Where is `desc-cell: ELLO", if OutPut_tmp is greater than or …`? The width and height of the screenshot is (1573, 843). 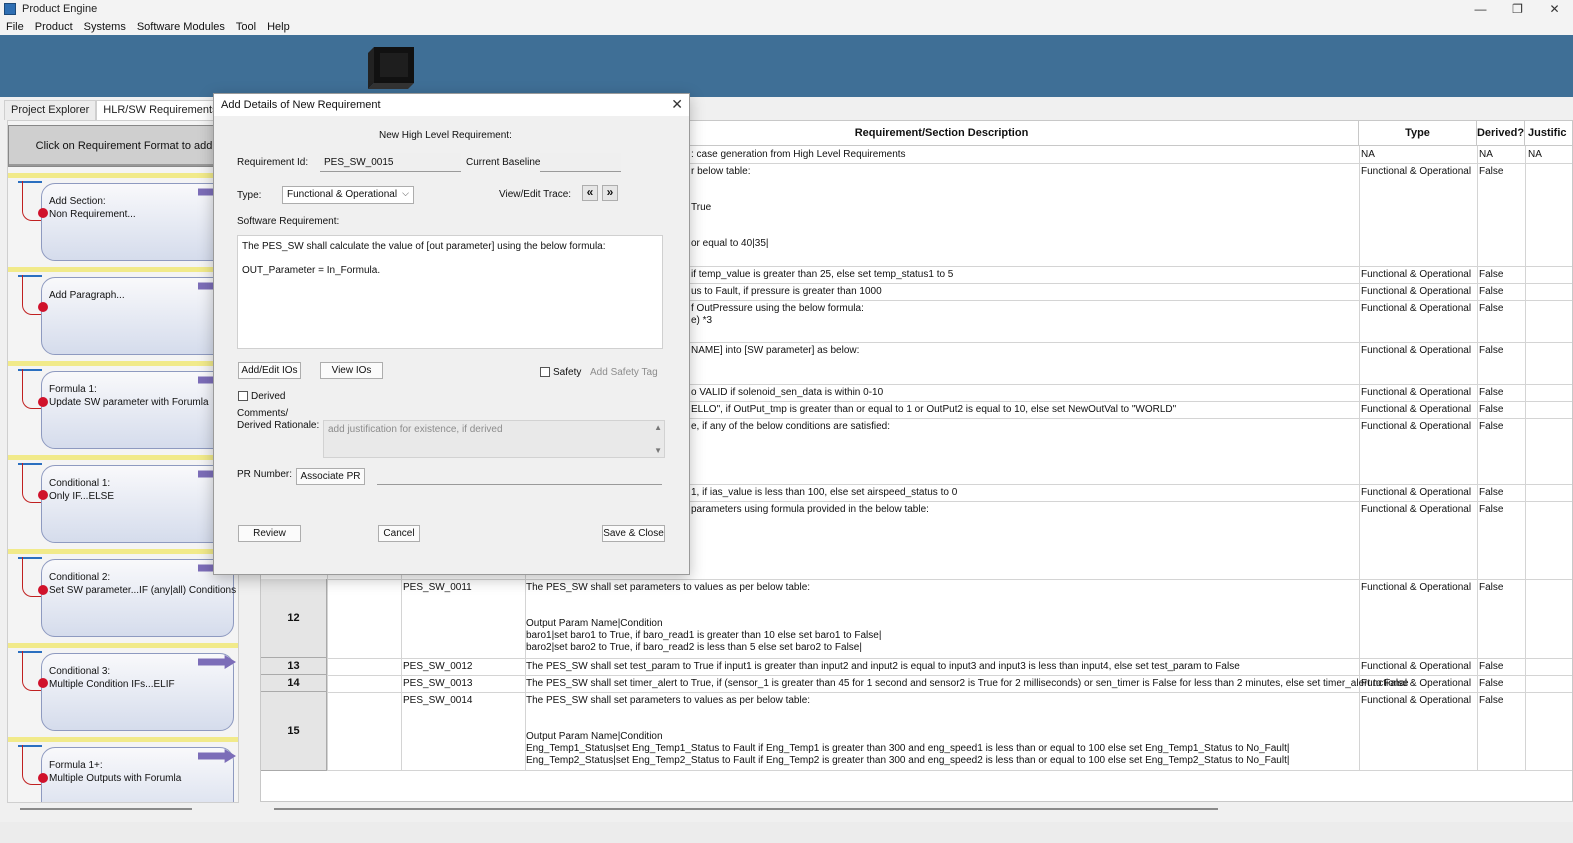 desc-cell: ELLO", if OutPut_tmp is greater than or … is located at coordinates (933, 410).